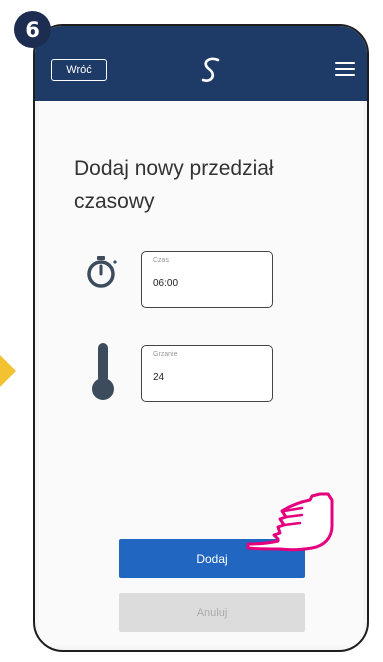 The height and width of the screenshot is (662, 383). What do you see at coordinates (212, 612) in the screenshot?
I see `cancel-button: Anuluj` at bounding box center [212, 612].